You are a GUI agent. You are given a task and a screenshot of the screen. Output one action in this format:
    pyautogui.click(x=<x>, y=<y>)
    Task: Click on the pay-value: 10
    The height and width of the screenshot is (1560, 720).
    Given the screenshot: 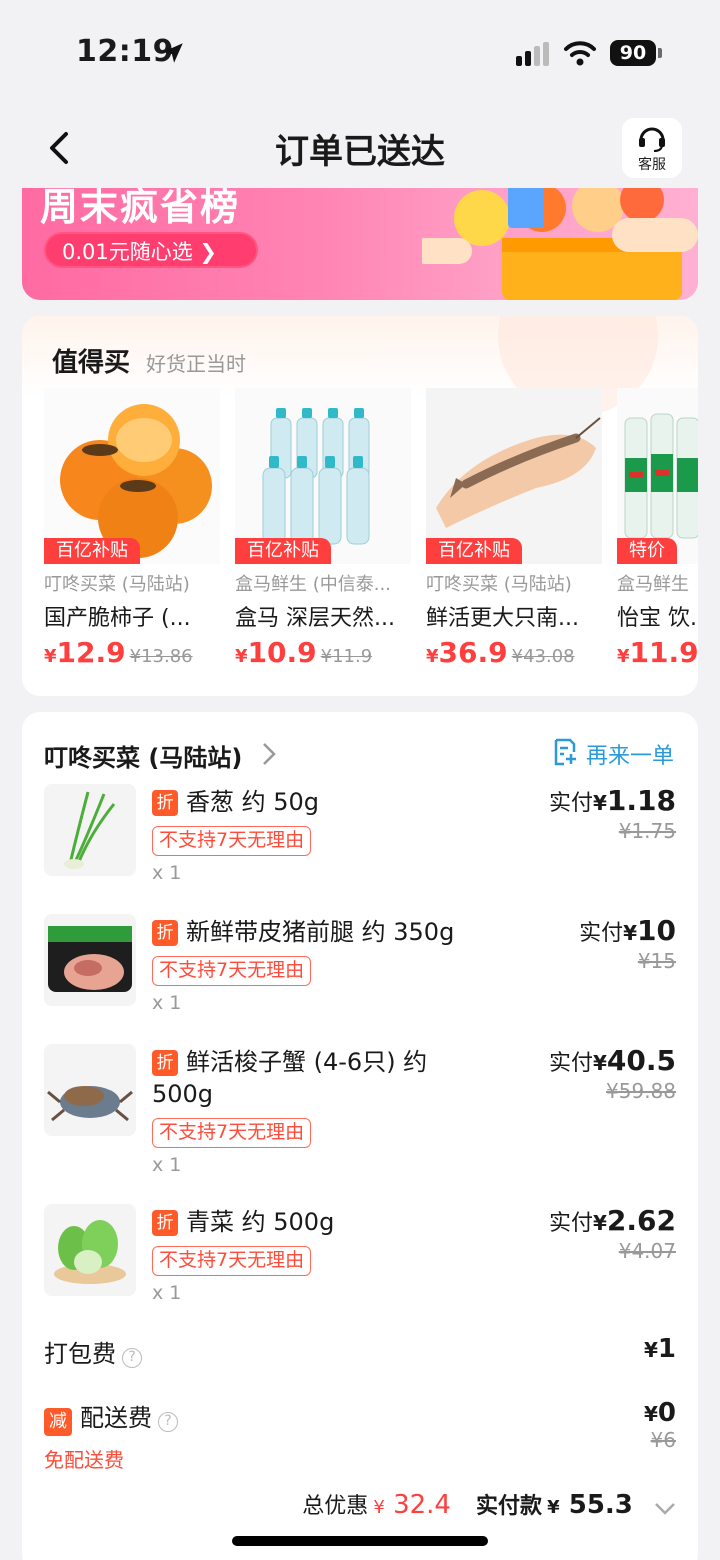 What is the action you would take?
    pyautogui.click(x=656, y=930)
    